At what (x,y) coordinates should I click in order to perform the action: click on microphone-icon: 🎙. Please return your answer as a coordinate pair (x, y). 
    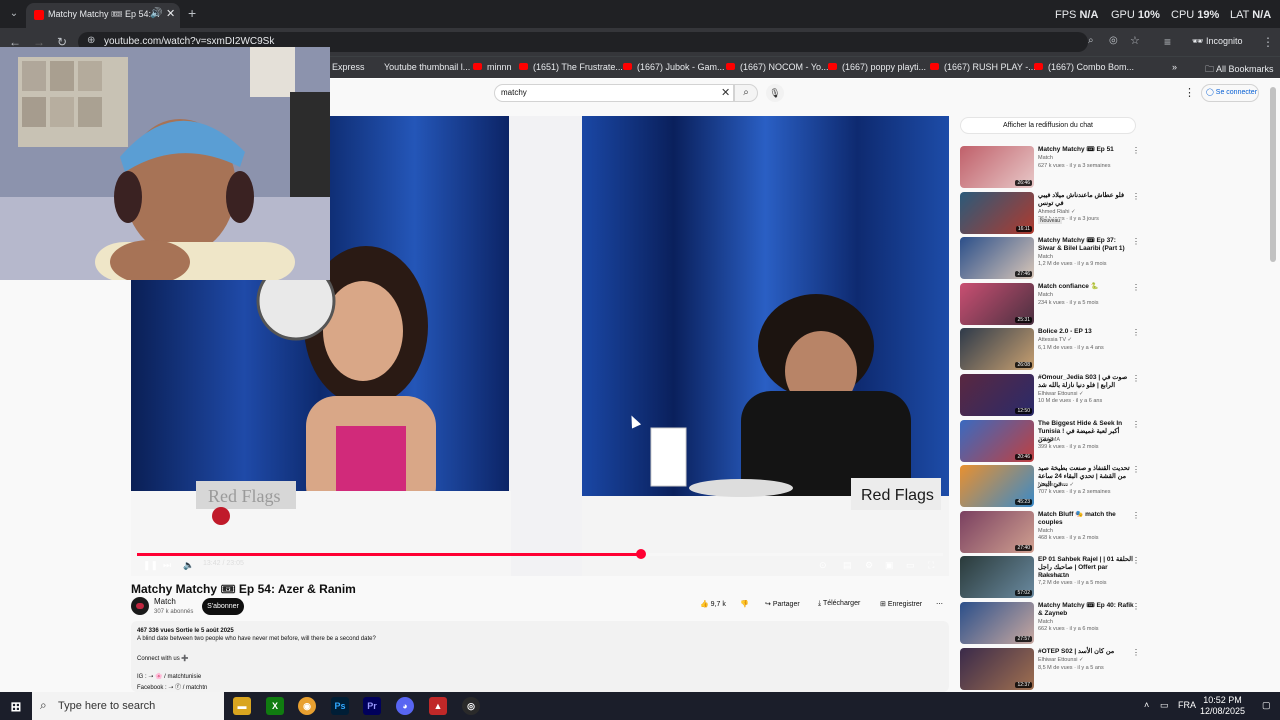
    Looking at the image, I should click on (775, 93).